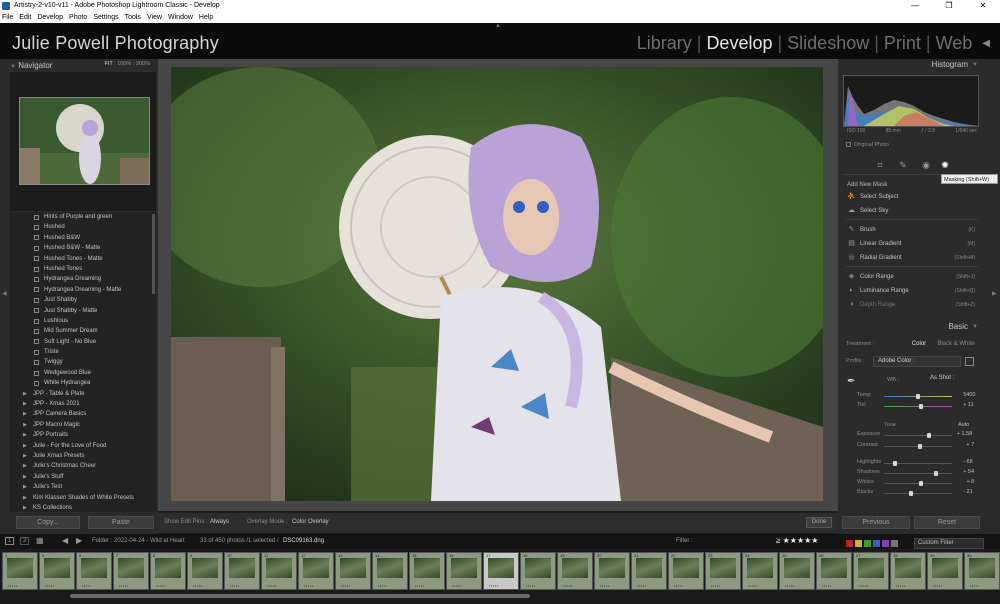  I want to click on histogram-chart, so click(911, 101).